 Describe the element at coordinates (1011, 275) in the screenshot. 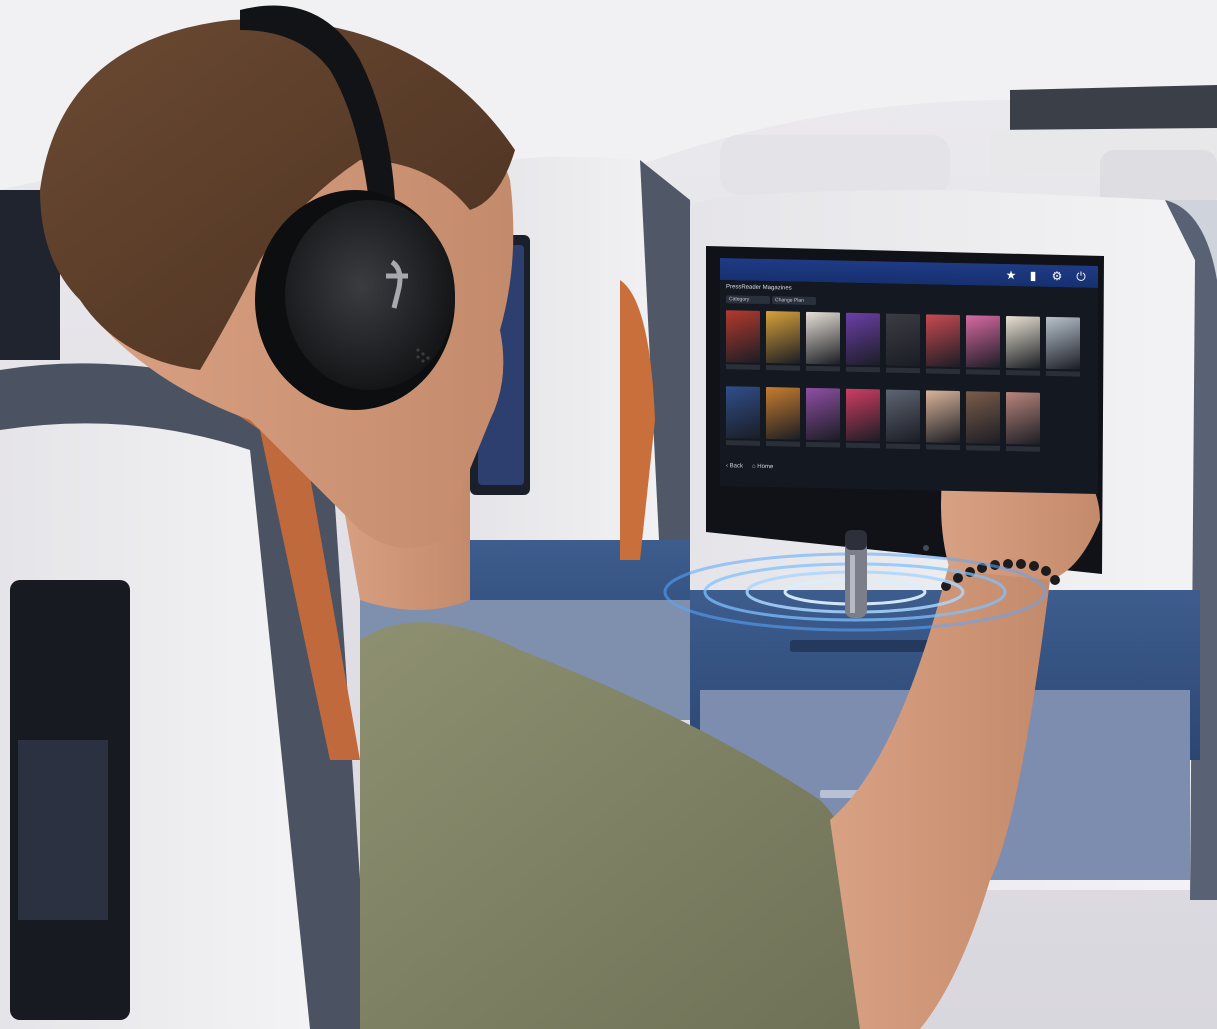

I see `star-icon: ★` at that location.